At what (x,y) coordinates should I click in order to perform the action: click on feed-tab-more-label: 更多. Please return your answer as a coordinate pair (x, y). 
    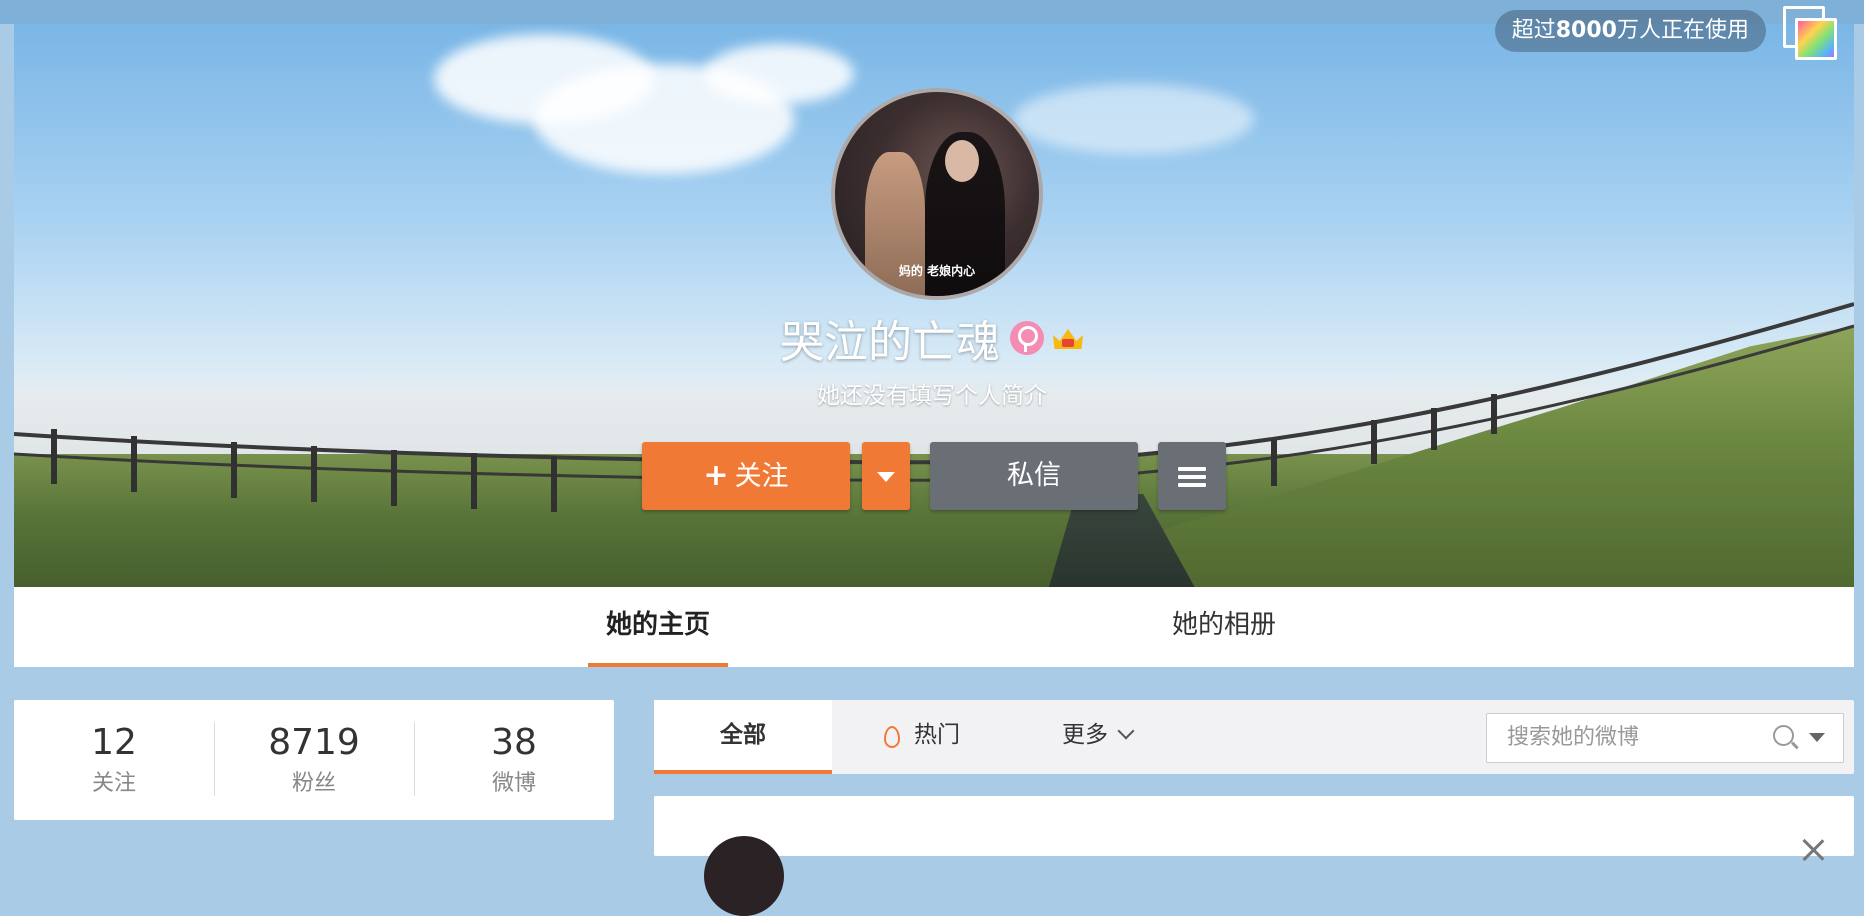
    Looking at the image, I should click on (1085, 735).